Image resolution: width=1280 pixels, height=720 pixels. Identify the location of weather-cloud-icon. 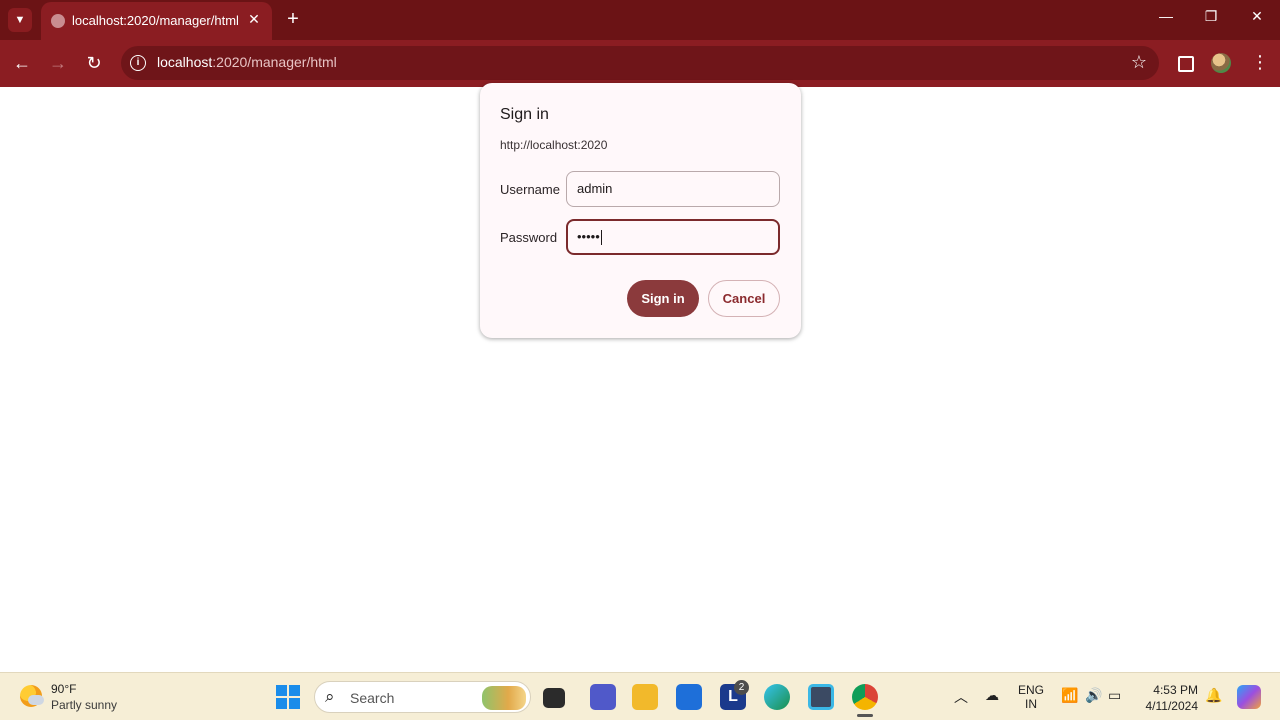
(36, 700).